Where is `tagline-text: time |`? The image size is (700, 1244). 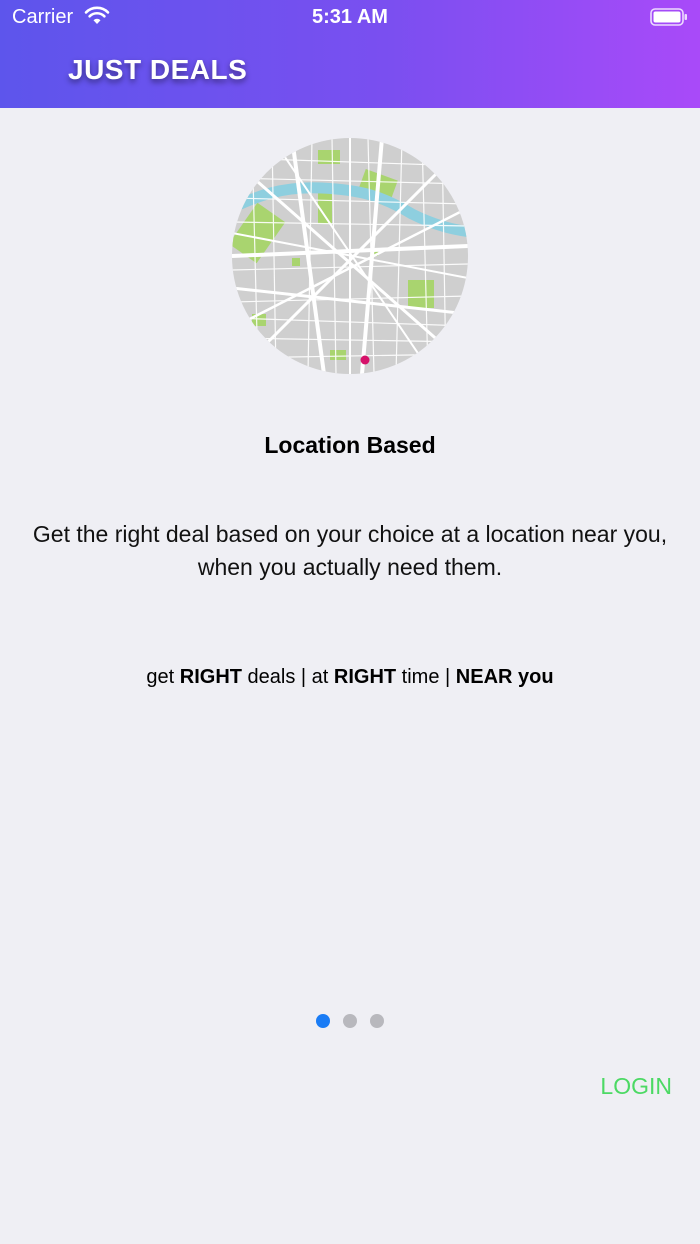 tagline-text: time | is located at coordinates (426, 677).